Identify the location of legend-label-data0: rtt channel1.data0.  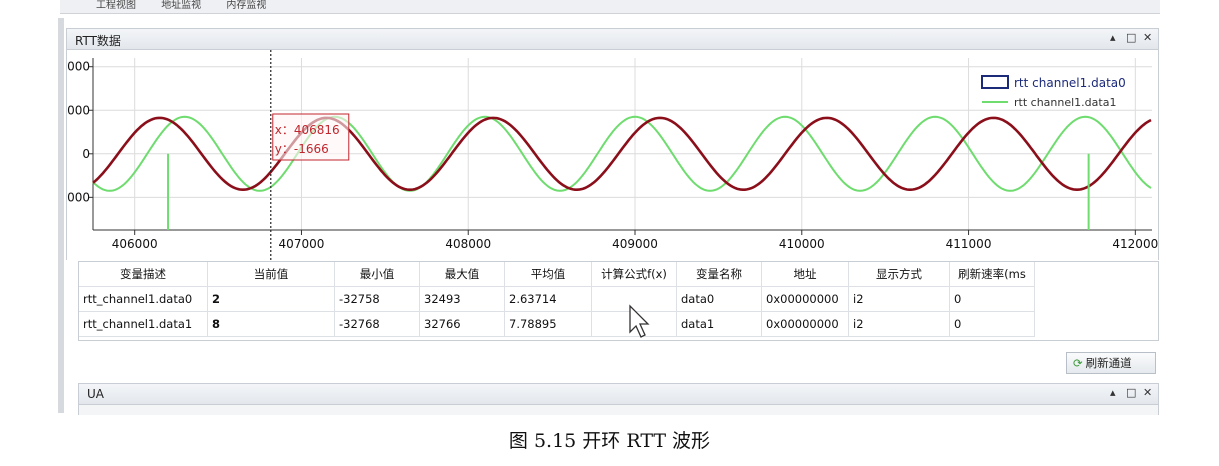
(1070, 83).